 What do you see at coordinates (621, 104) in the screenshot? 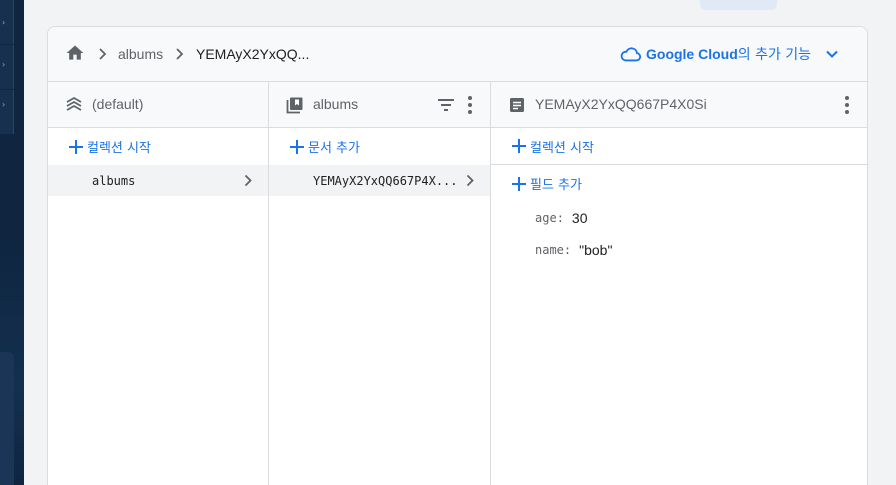
I see `document-title: YEMAyX2YxQQ667P4X0Si` at bounding box center [621, 104].